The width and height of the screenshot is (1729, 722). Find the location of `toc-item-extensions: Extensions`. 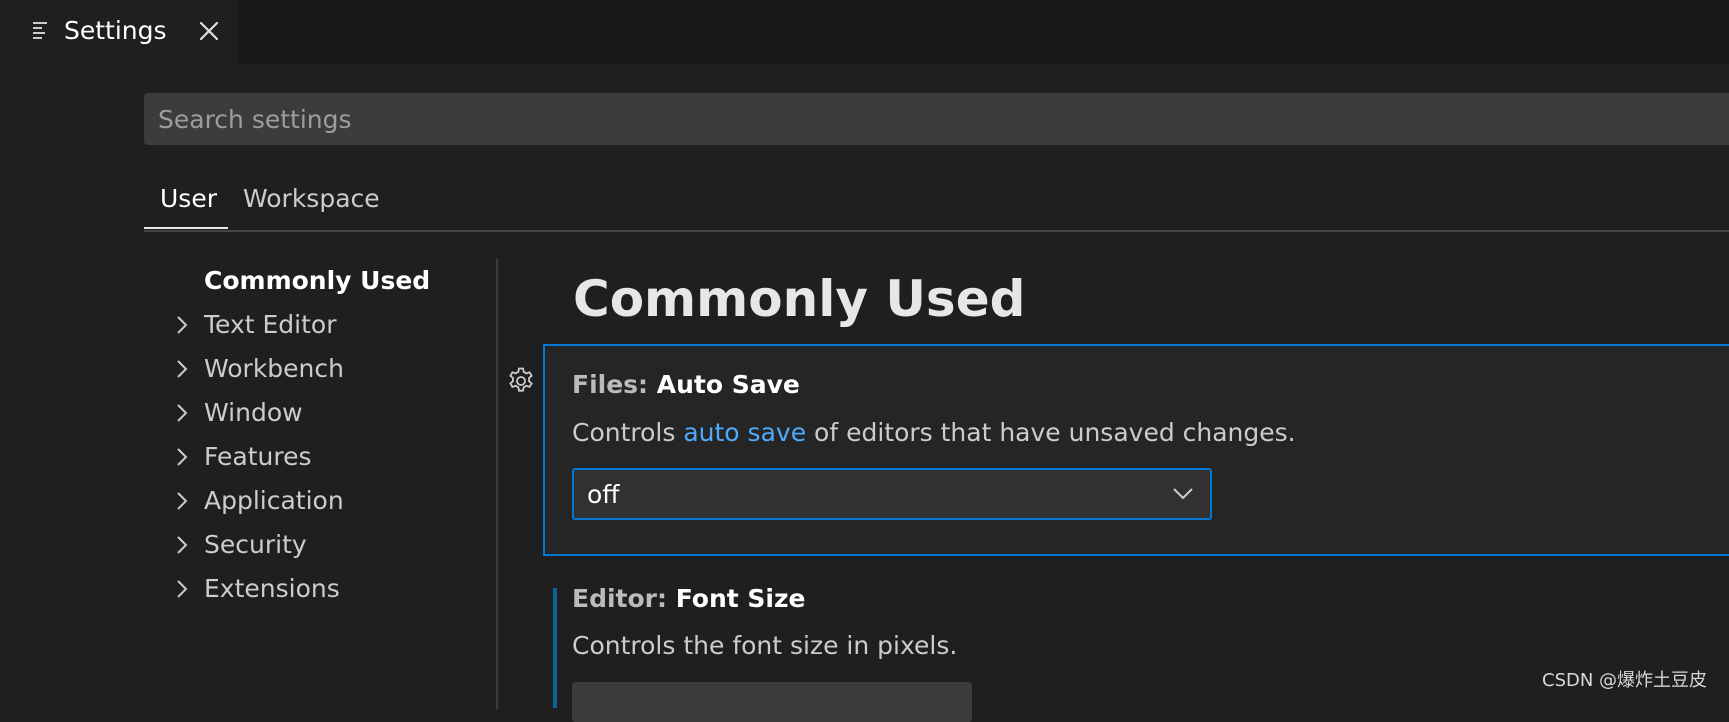

toc-item-extensions: Extensions is located at coordinates (329, 592).